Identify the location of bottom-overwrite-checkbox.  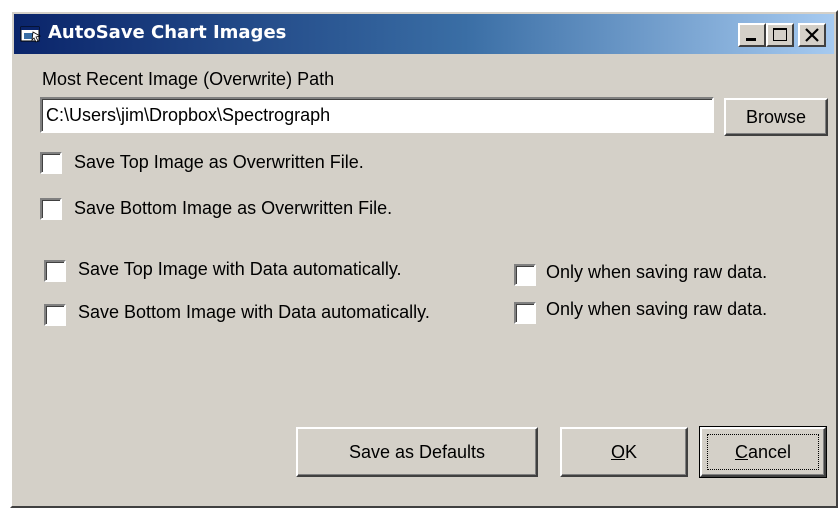
(51, 209).